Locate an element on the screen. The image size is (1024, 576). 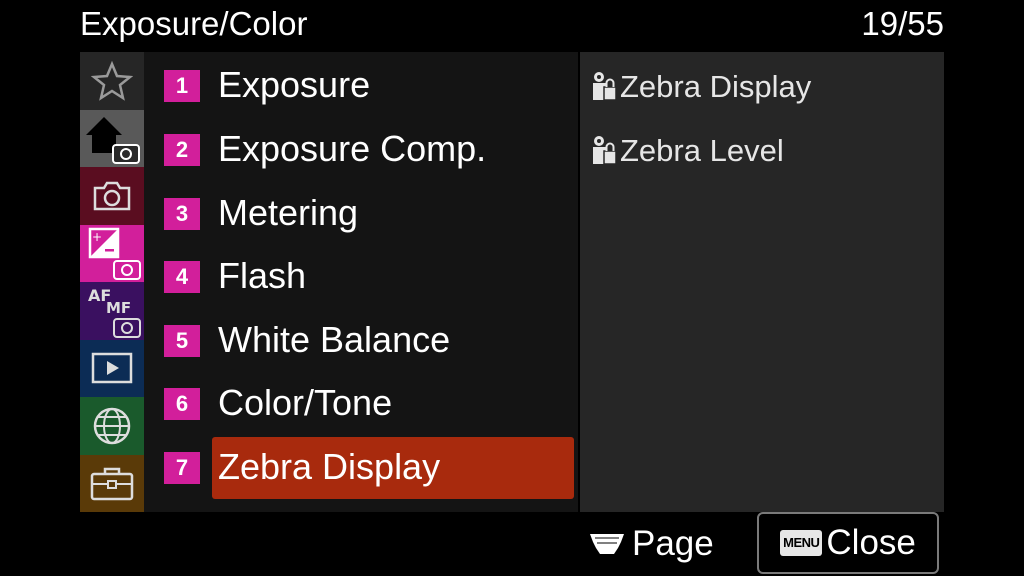
tab-focus: AF MF is located at coordinates (112, 311).